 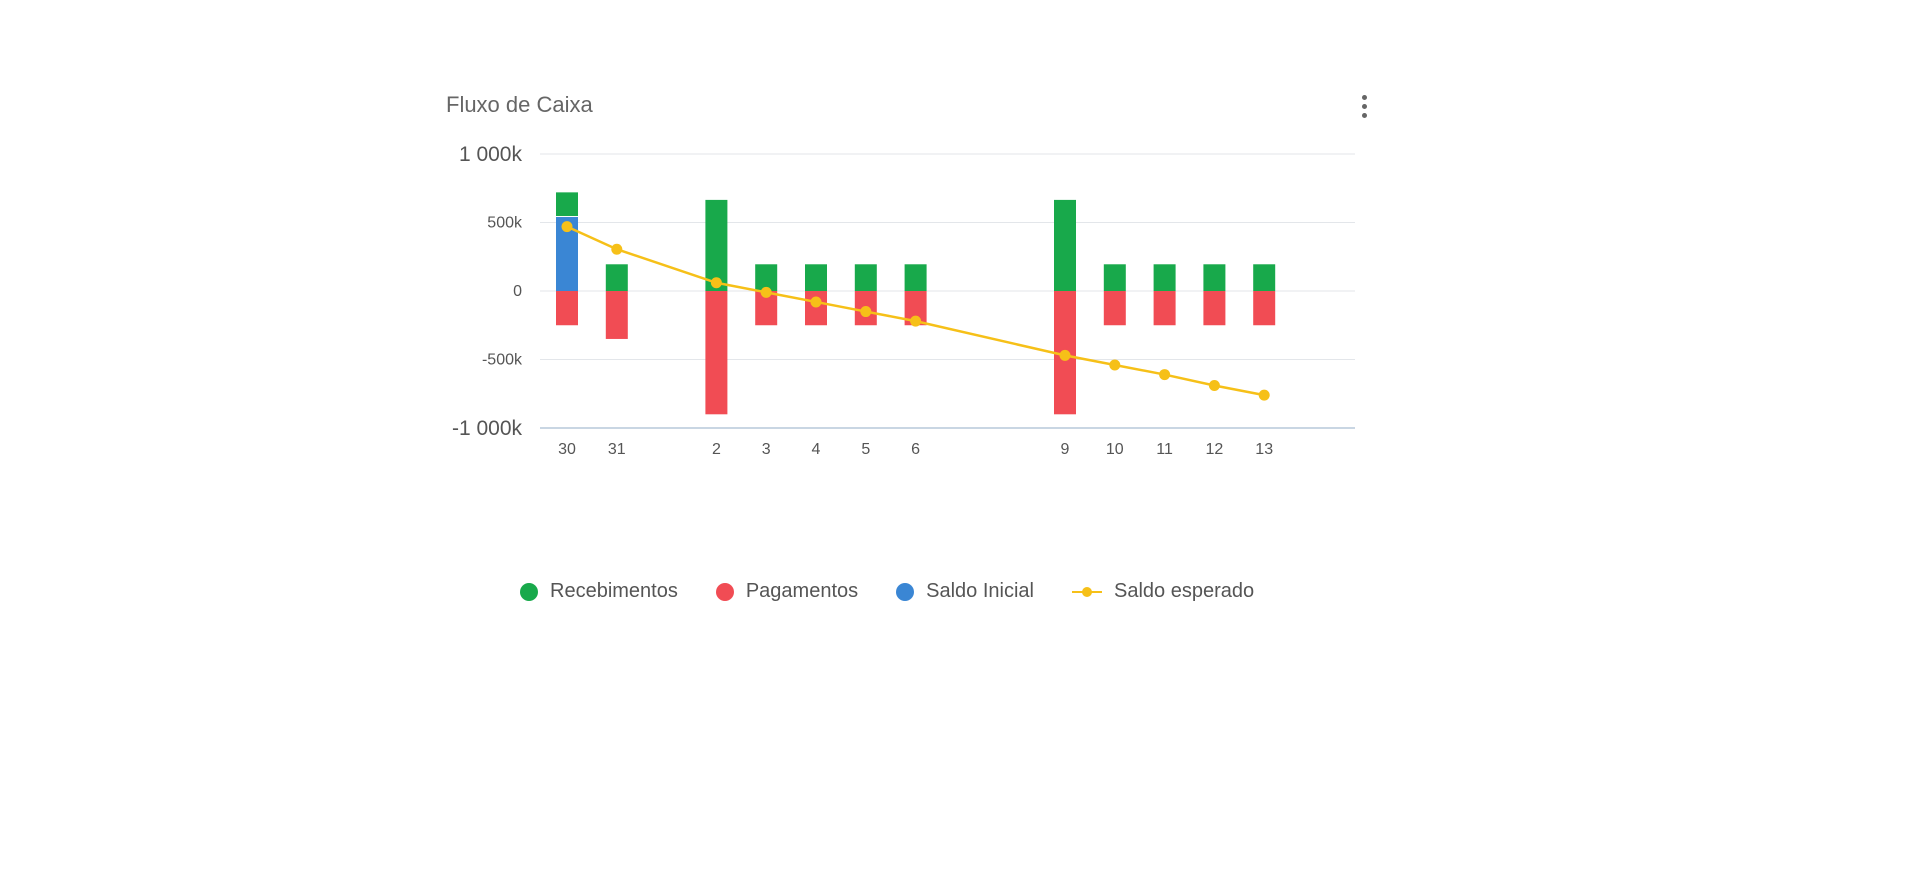 What do you see at coordinates (1184, 591) in the screenshot?
I see `legend-label-saldo-esperado: Saldo esperado` at bounding box center [1184, 591].